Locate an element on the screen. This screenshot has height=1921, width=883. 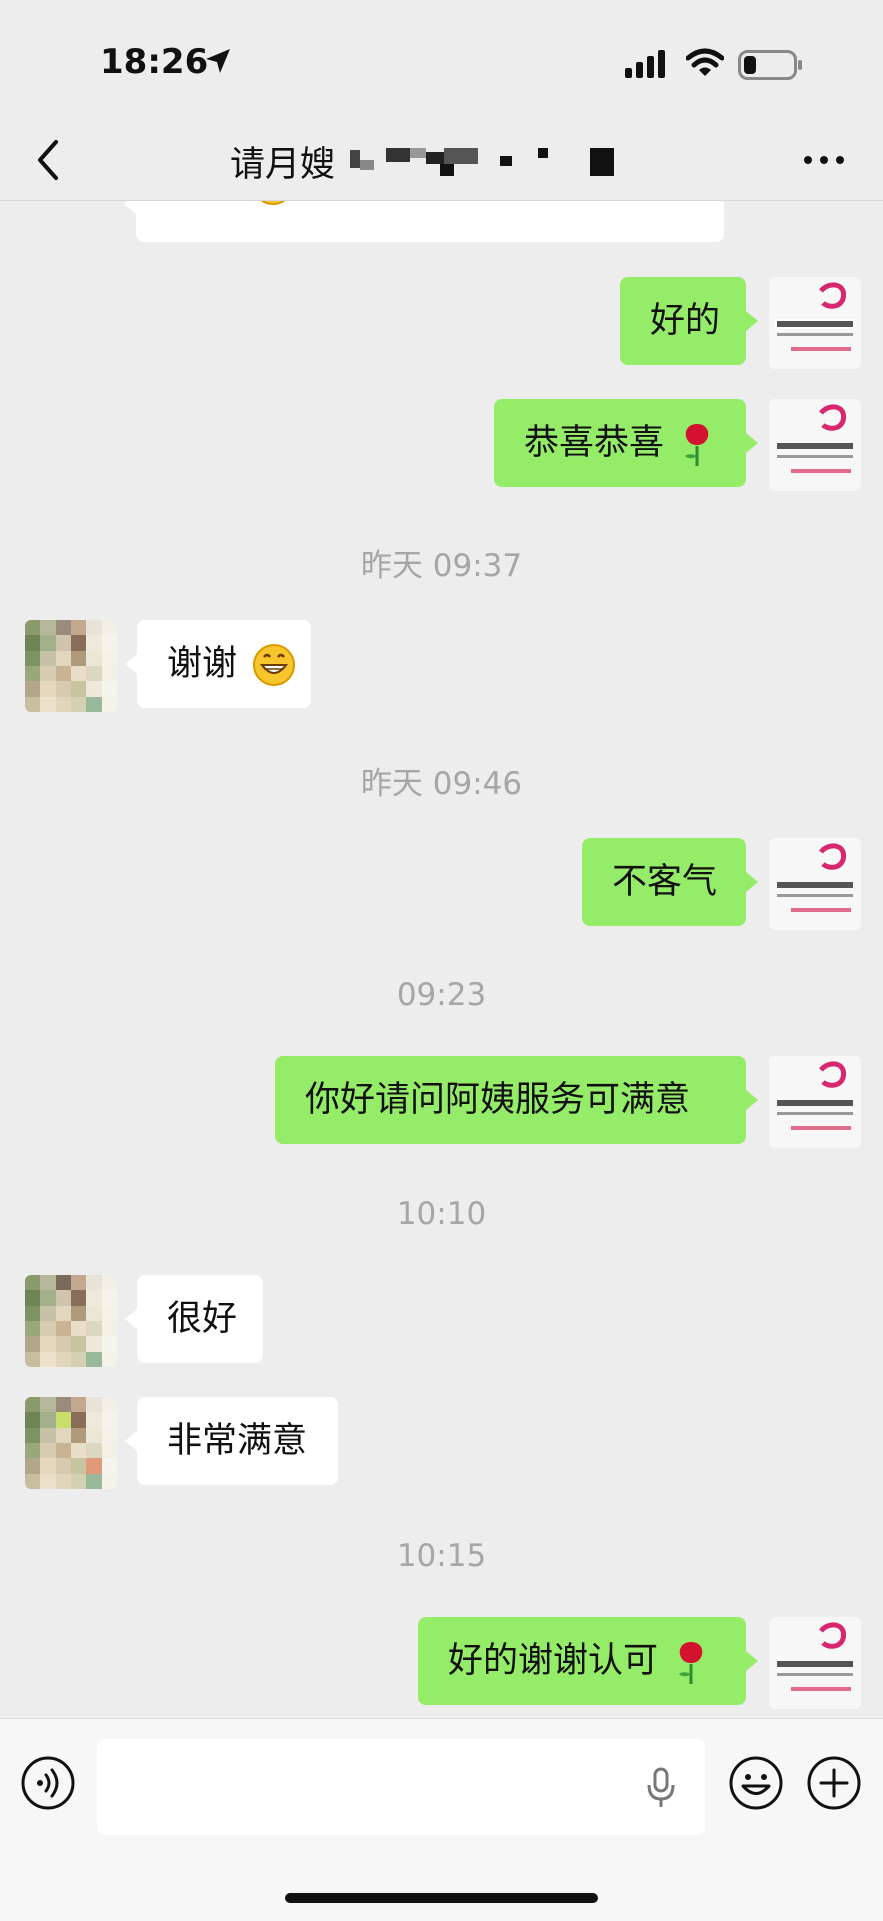
message-composer is located at coordinates (441, 1819).